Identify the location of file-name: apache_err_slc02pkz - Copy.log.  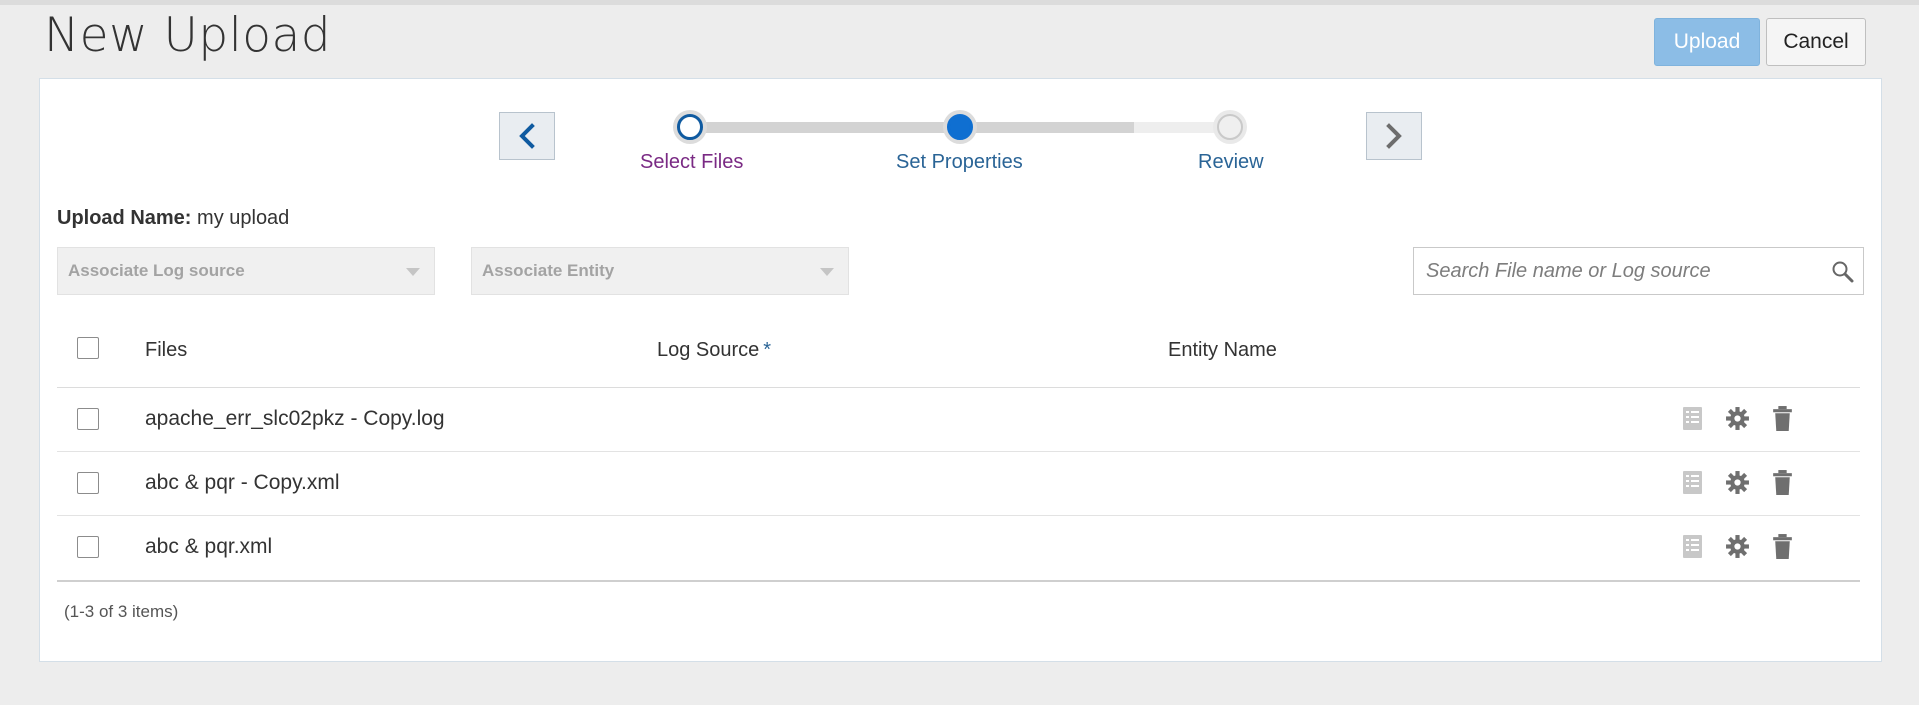
(295, 418).